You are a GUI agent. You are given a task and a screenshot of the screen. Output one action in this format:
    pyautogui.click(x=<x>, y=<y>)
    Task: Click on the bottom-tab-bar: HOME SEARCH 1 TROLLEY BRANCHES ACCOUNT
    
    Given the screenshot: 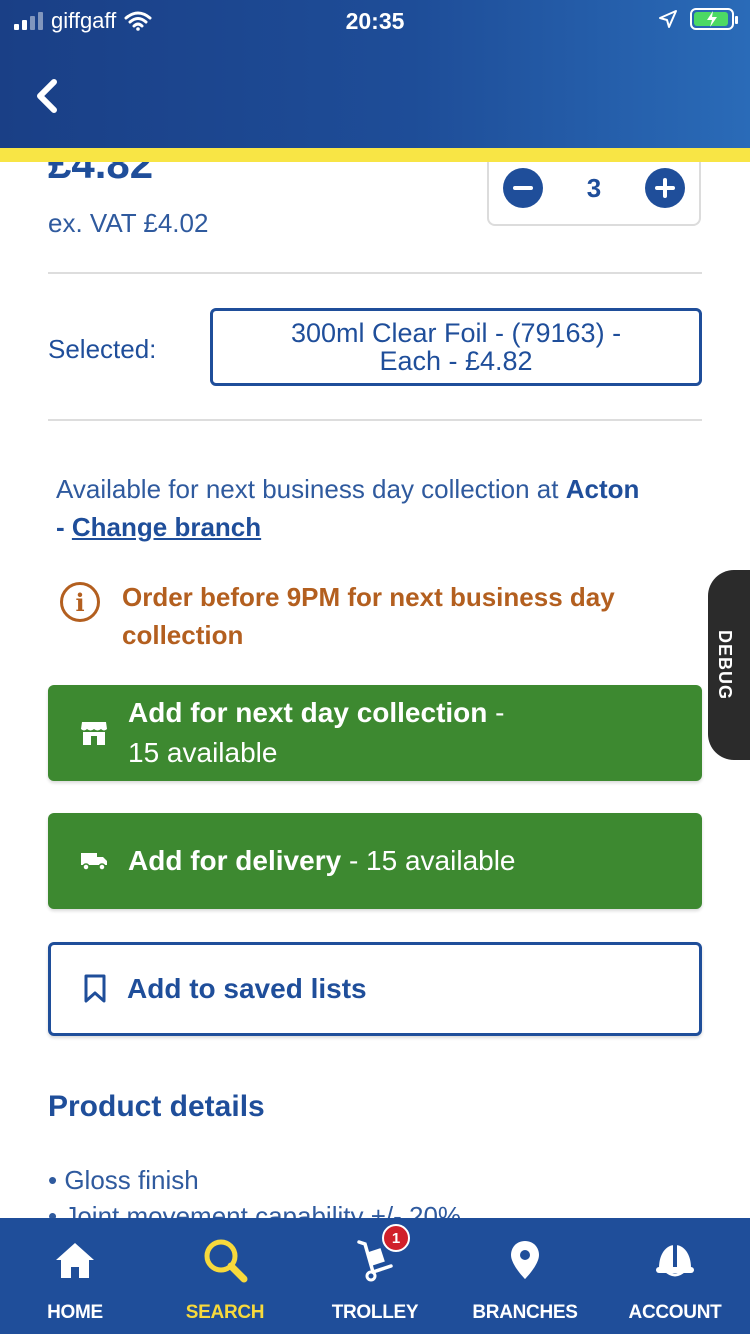 What is the action you would take?
    pyautogui.click(x=375, y=1276)
    